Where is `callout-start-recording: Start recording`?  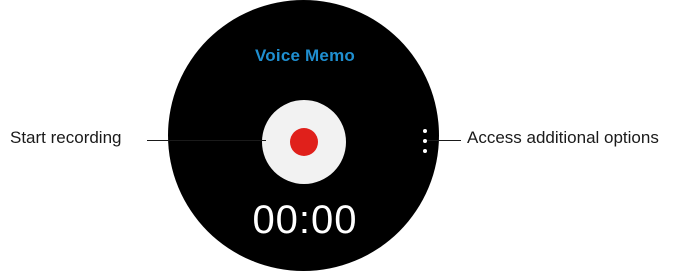
callout-start-recording: Start recording is located at coordinates (66, 137).